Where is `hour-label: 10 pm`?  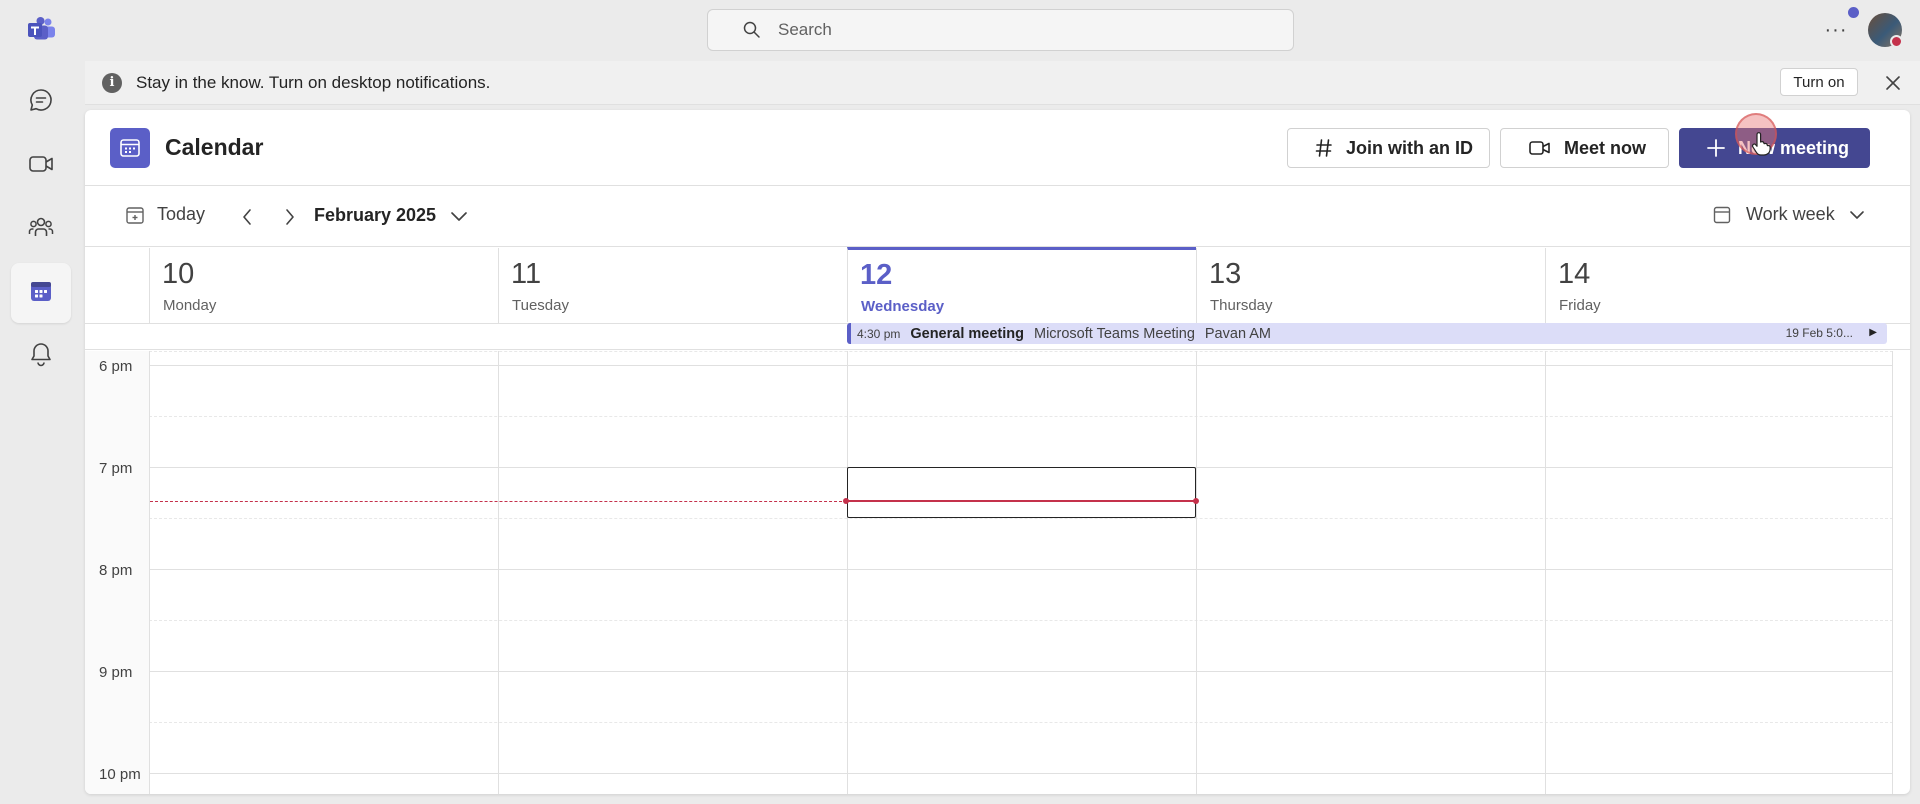 hour-label: 10 pm is located at coordinates (120, 774).